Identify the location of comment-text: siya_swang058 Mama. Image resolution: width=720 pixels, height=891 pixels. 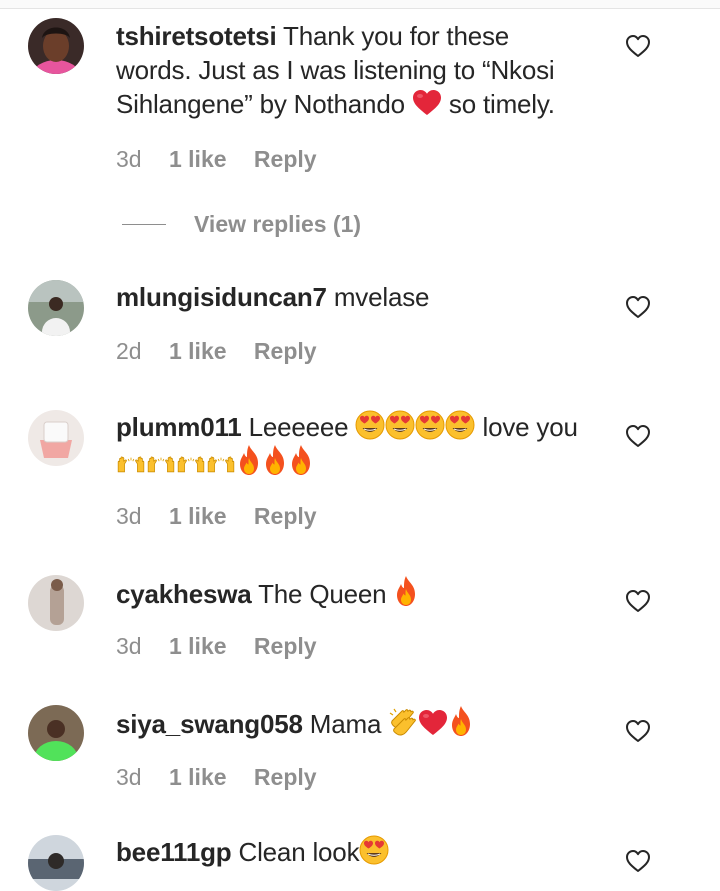
(361, 723).